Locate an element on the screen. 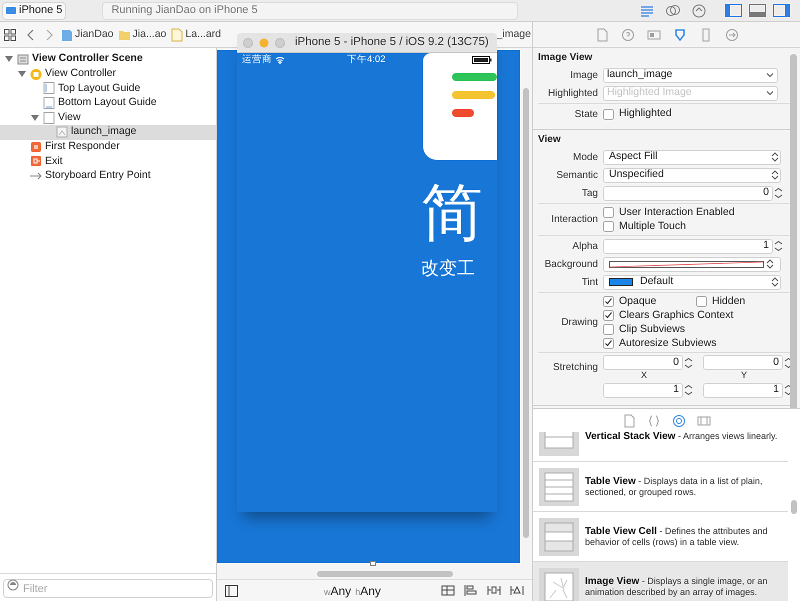  library-item: Vertical Stack View - Arranges views linearly. is located at coordinates (660, 447).